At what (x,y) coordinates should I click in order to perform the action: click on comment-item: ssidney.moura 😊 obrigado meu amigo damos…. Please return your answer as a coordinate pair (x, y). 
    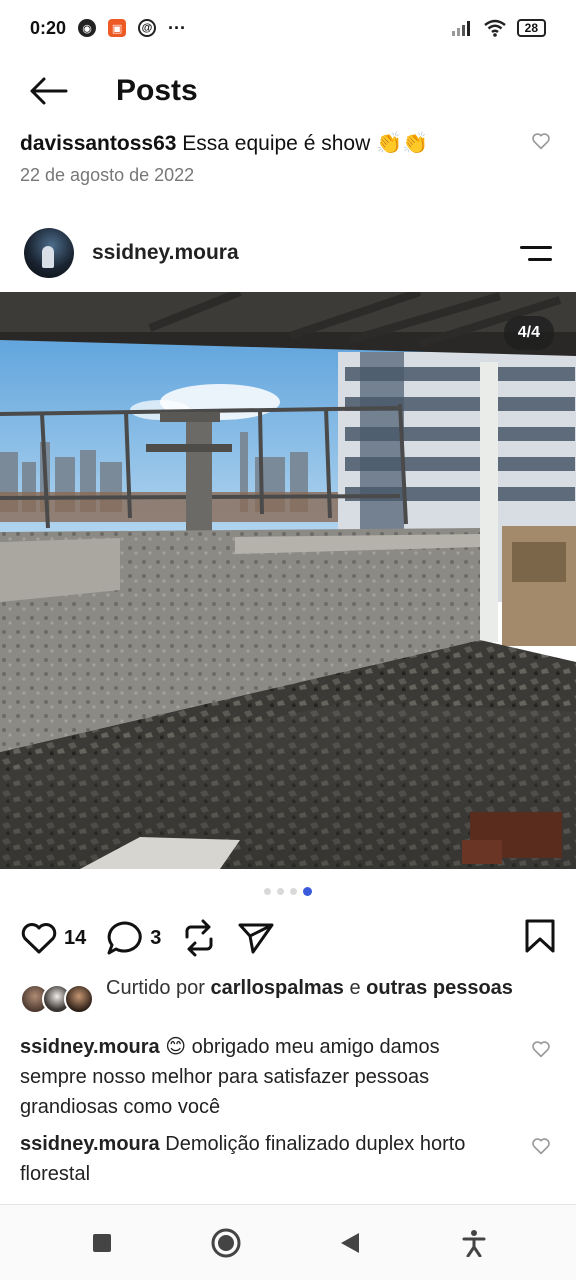
    Looking at the image, I should click on (288, 1077).